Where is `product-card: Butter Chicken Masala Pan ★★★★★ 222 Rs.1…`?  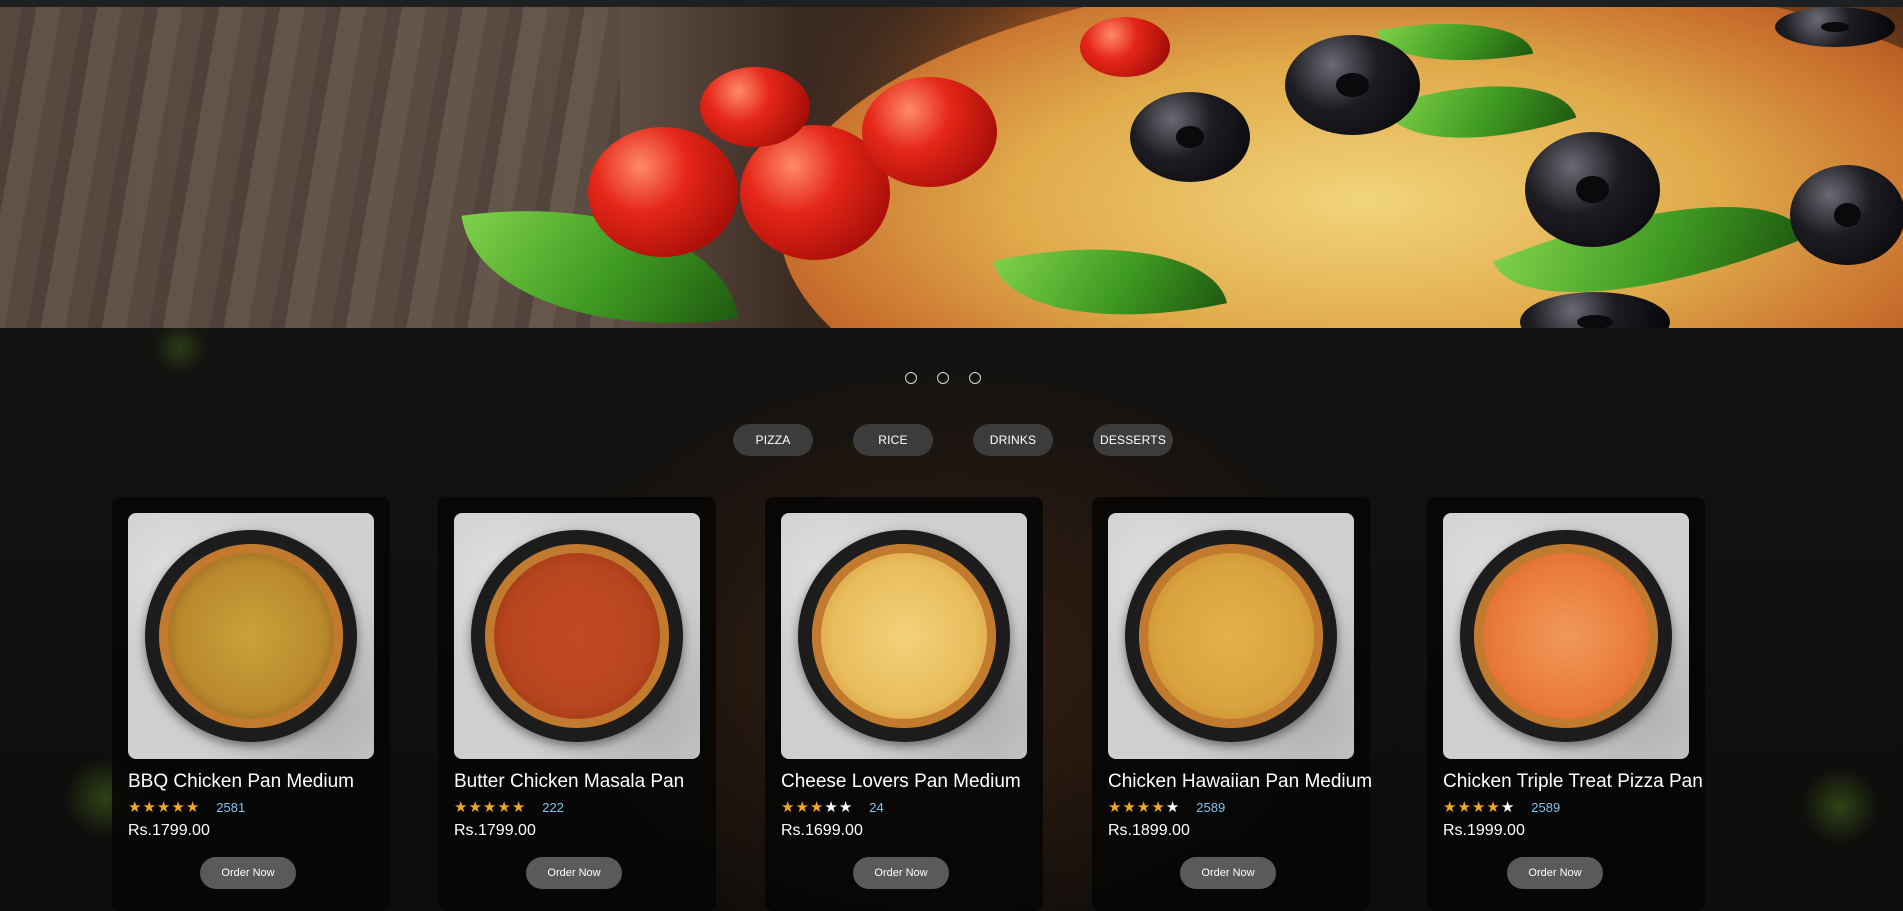 product-card: Butter Chicken Masala Pan ★★★★★ 222 Rs.1… is located at coordinates (577, 704).